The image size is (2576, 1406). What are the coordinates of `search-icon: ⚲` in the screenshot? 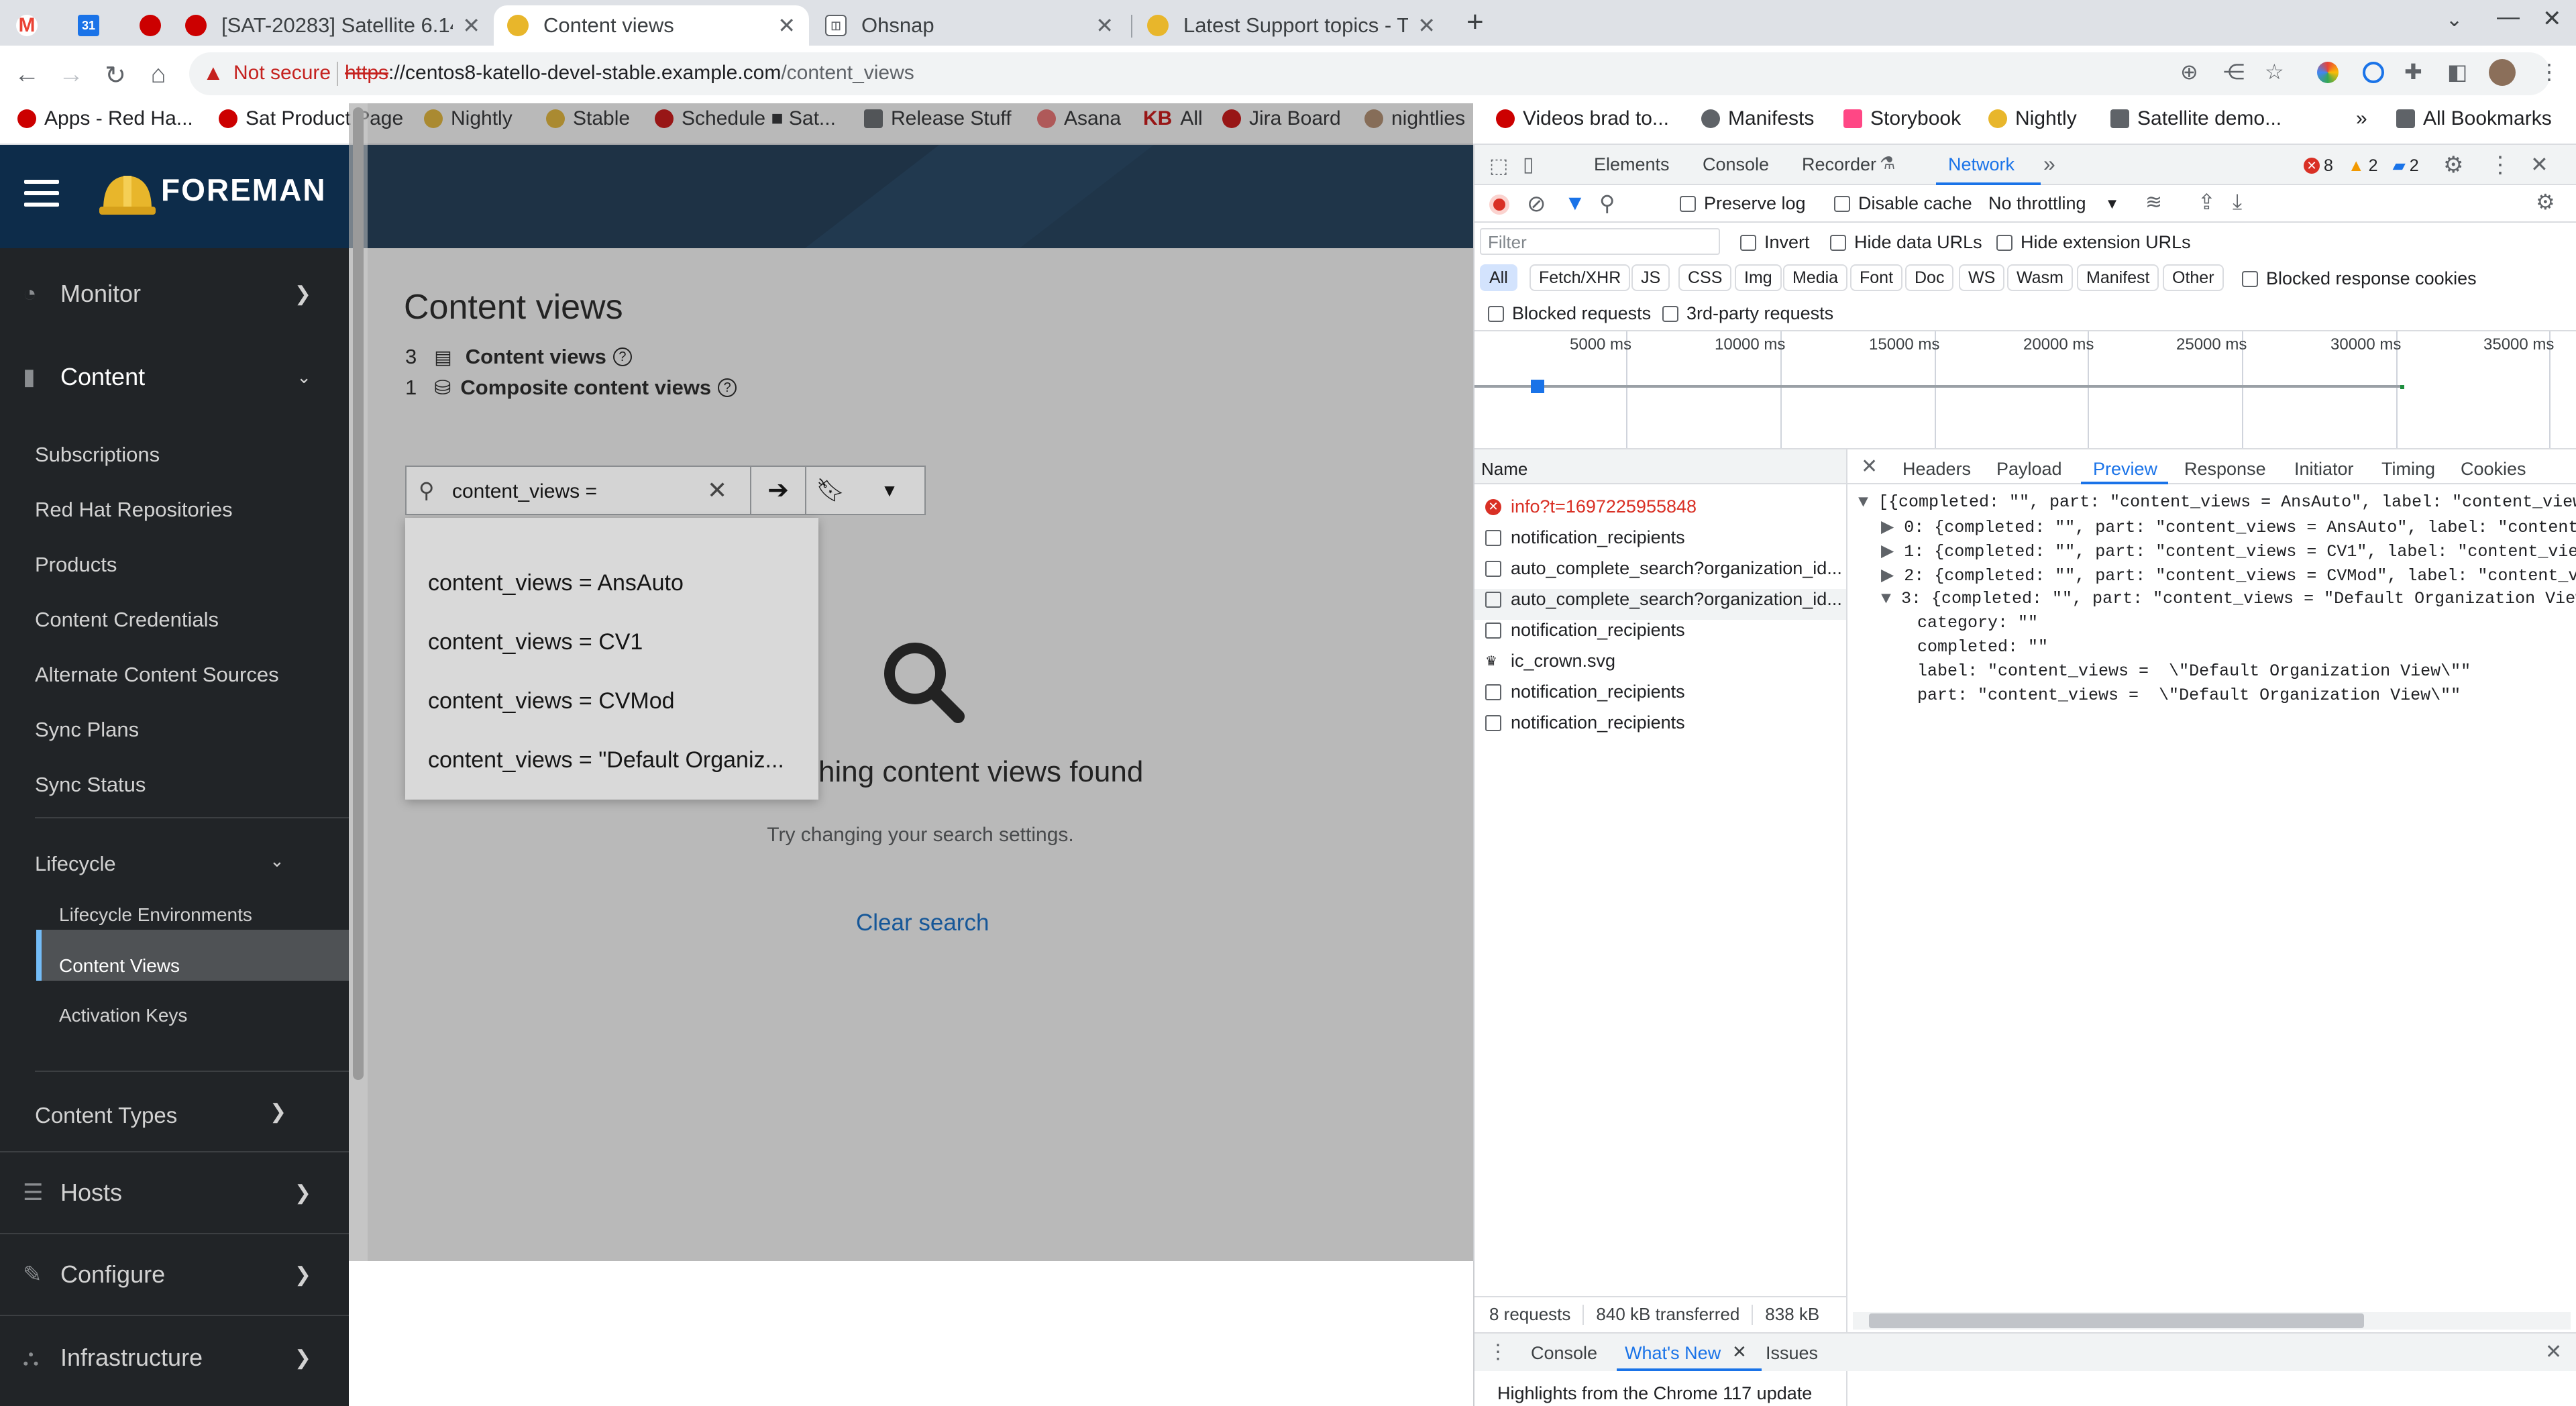 It's located at (1607, 203).